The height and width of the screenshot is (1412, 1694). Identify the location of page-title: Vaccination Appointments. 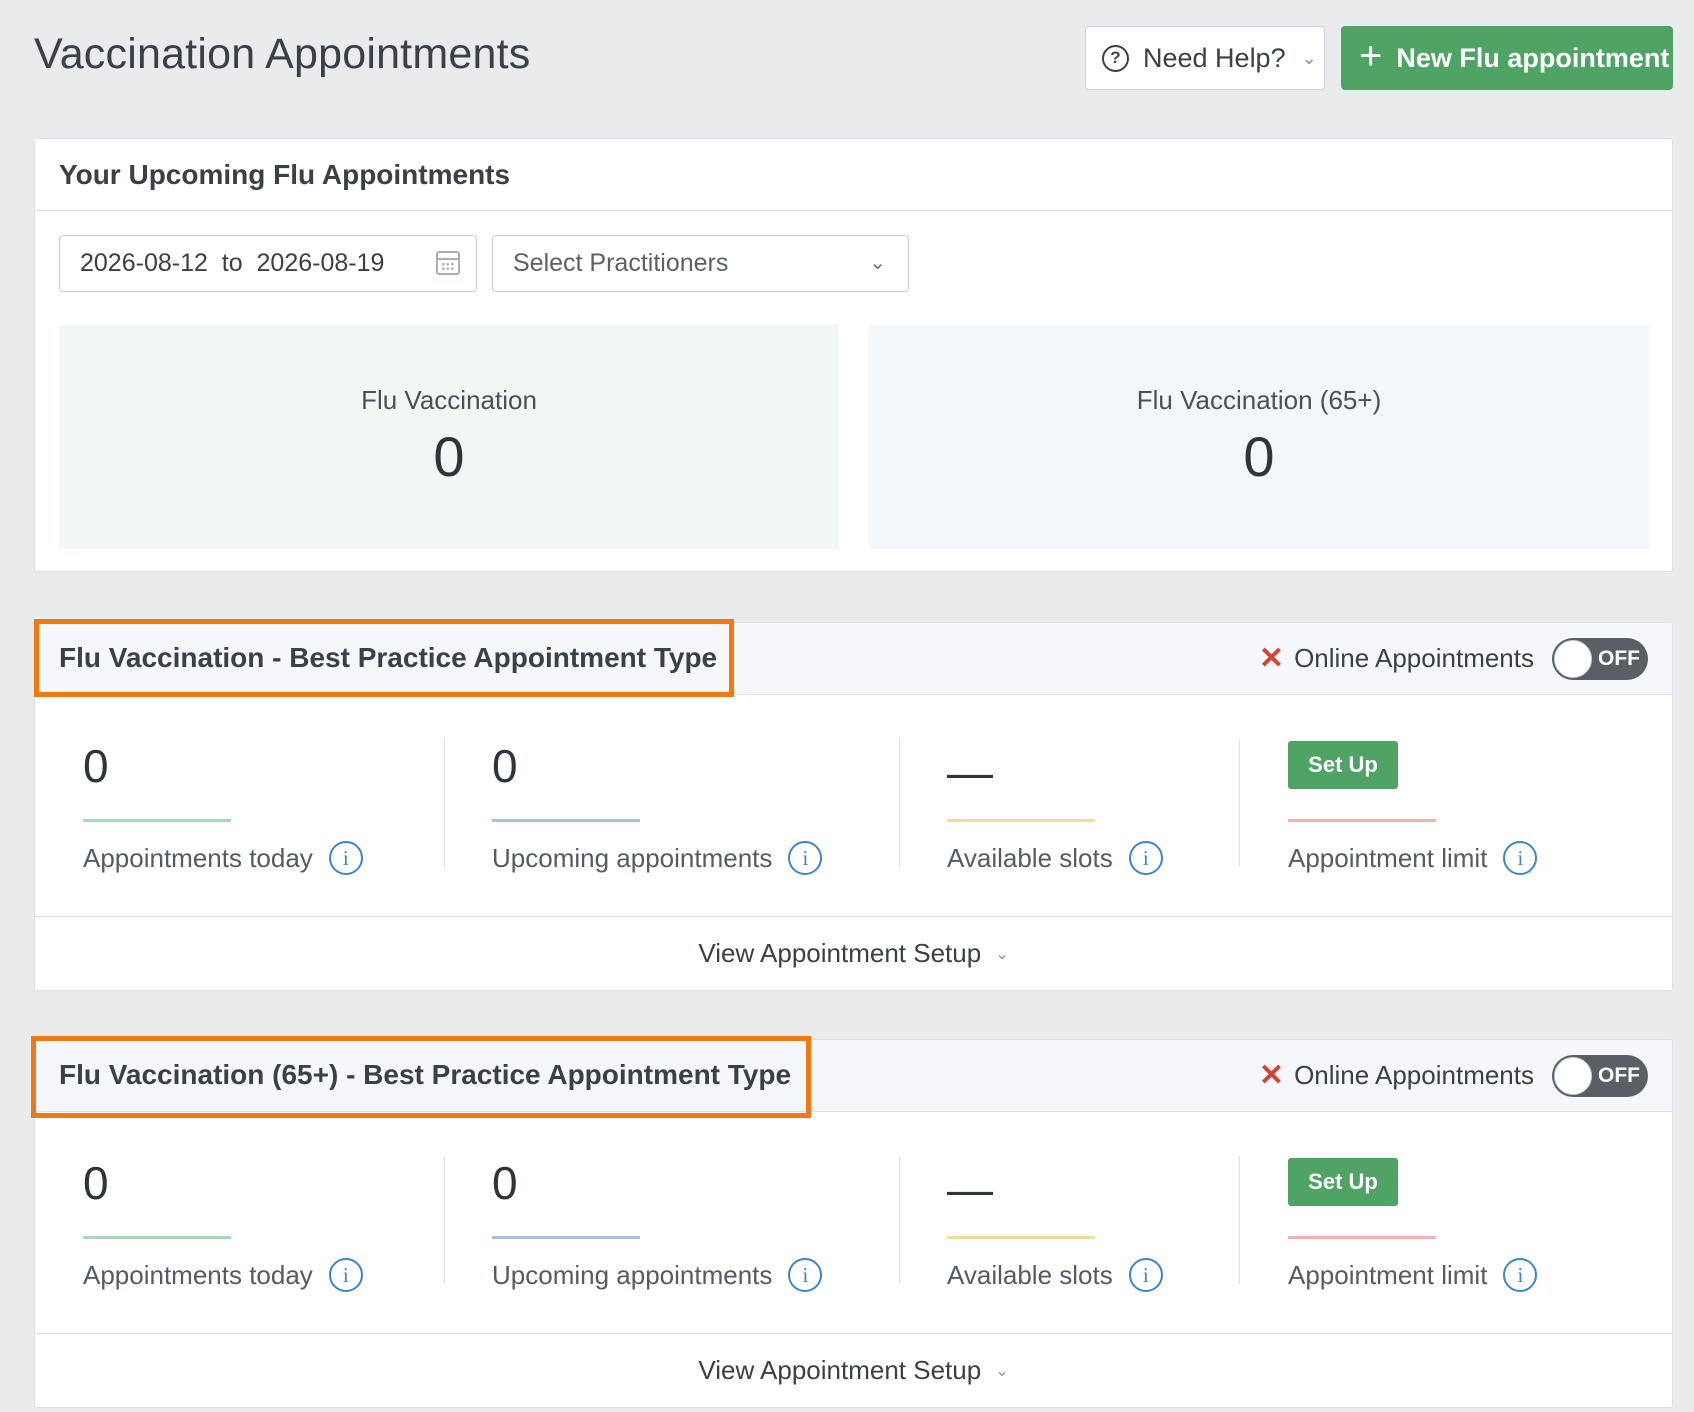
(282, 54).